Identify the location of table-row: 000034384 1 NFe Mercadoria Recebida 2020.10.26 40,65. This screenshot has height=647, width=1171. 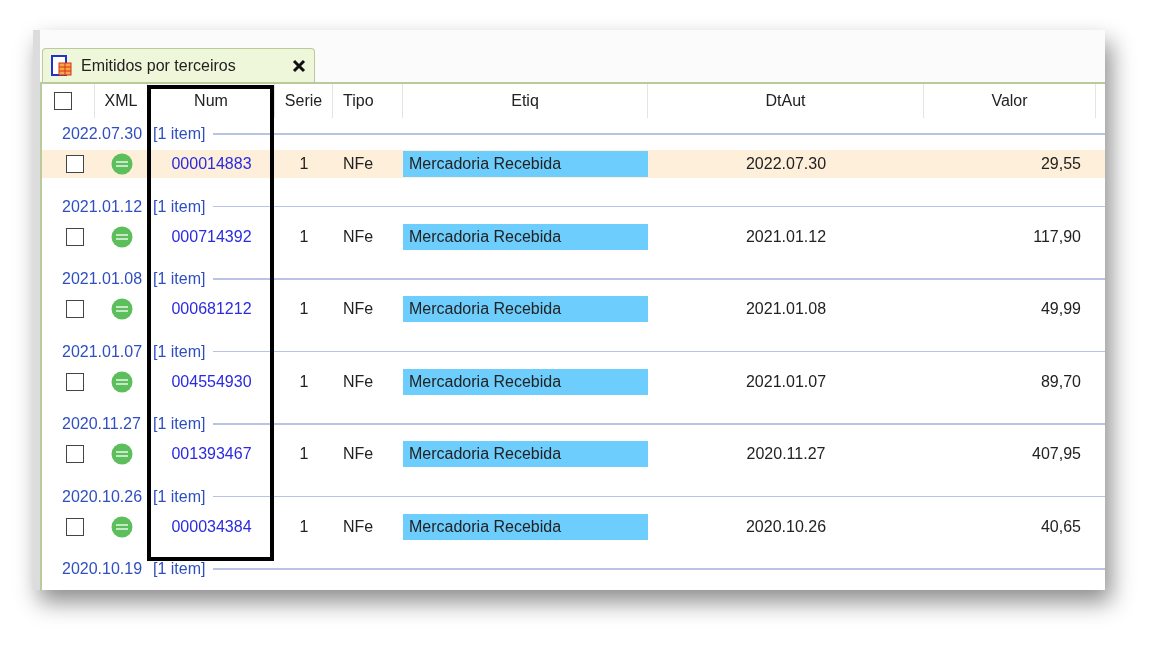
(573, 526).